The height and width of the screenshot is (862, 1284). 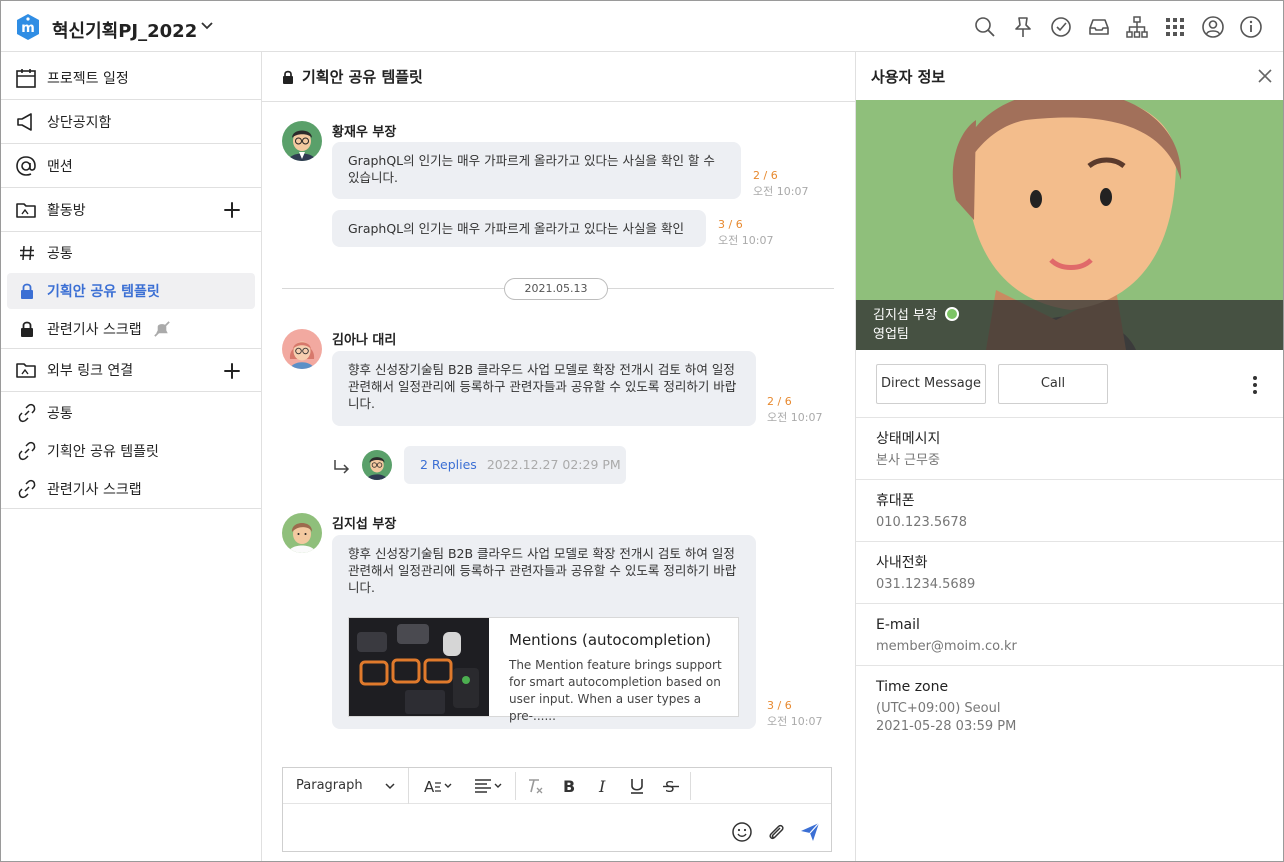 What do you see at coordinates (131, 122) in the screenshot?
I see `sidebar-item-notice: 상단공지함` at bounding box center [131, 122].